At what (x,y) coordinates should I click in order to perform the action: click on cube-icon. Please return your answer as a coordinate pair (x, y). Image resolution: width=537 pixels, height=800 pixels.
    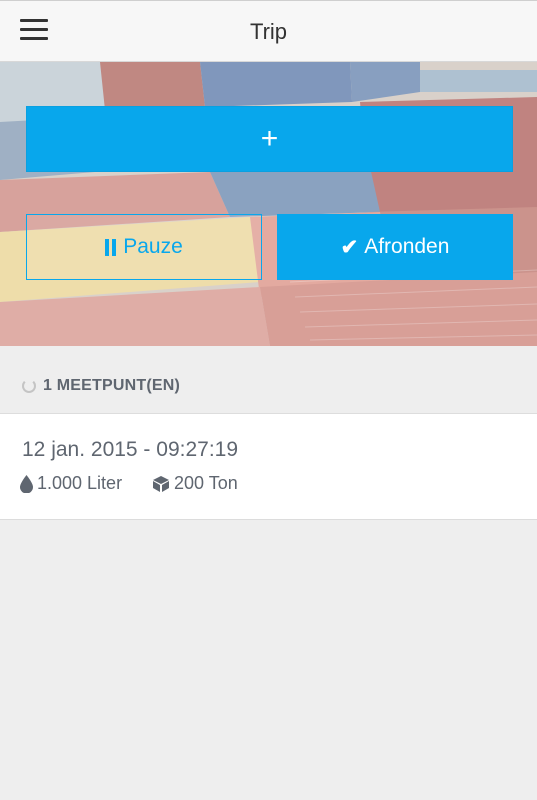
    Looking at the image, I should click on (161, 484).